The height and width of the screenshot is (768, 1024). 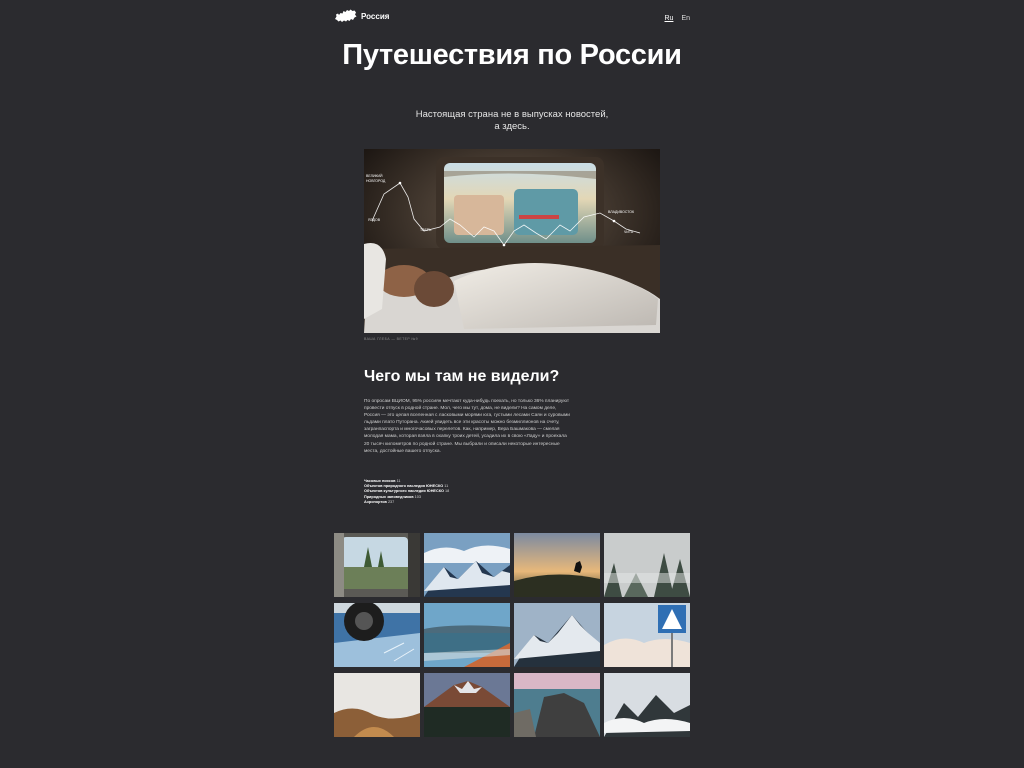 What do you see at coordinates (417, 496) in the screenshot?
I see `stat-value: 103` at bounding box center [417, 496].